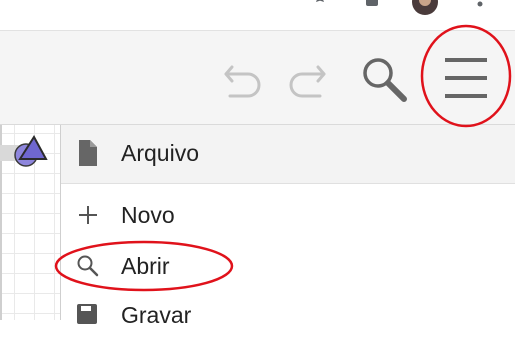 The image size is (515, 341). I want to click on menu-item-gravar: Gravar, so click(288, 316).